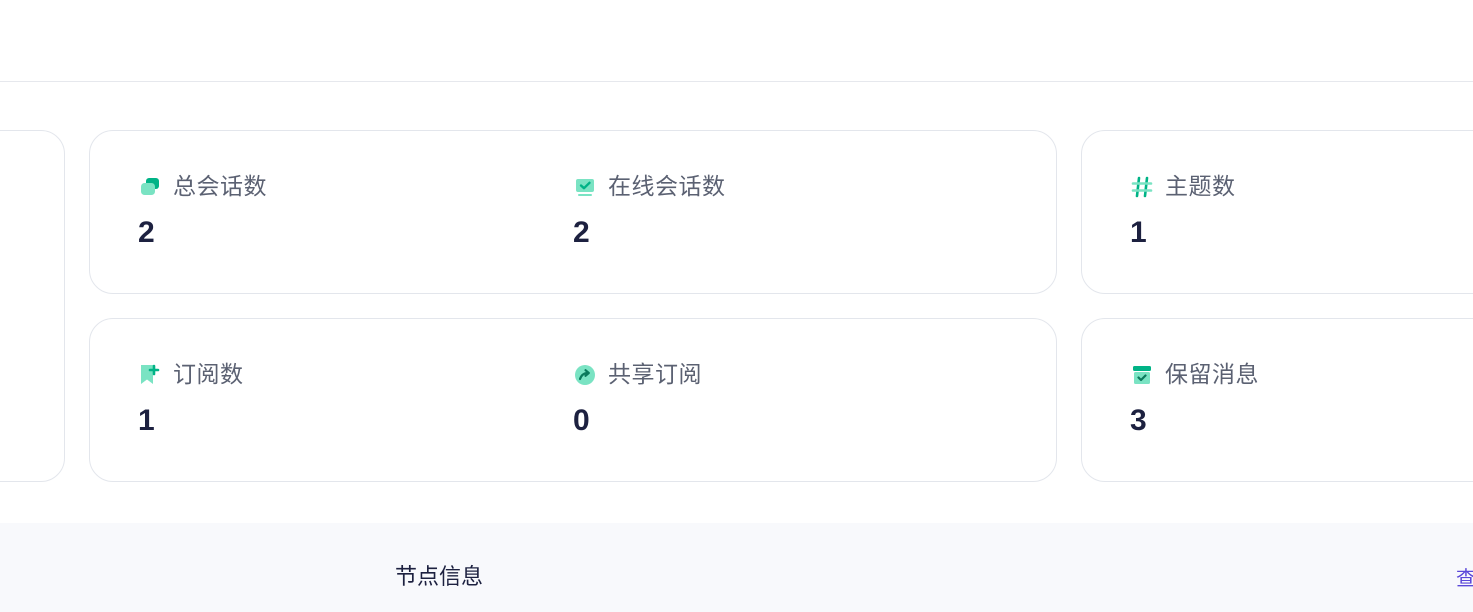  Describe the element at coordinates (736, 41) in the screenshot. I see `top-header-bar` at that location.